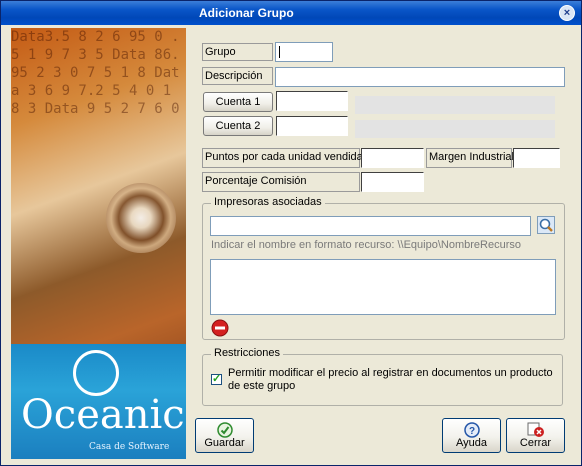 The image size is (582, 466). I want to click on question-icon: ?, so click(472, 430).